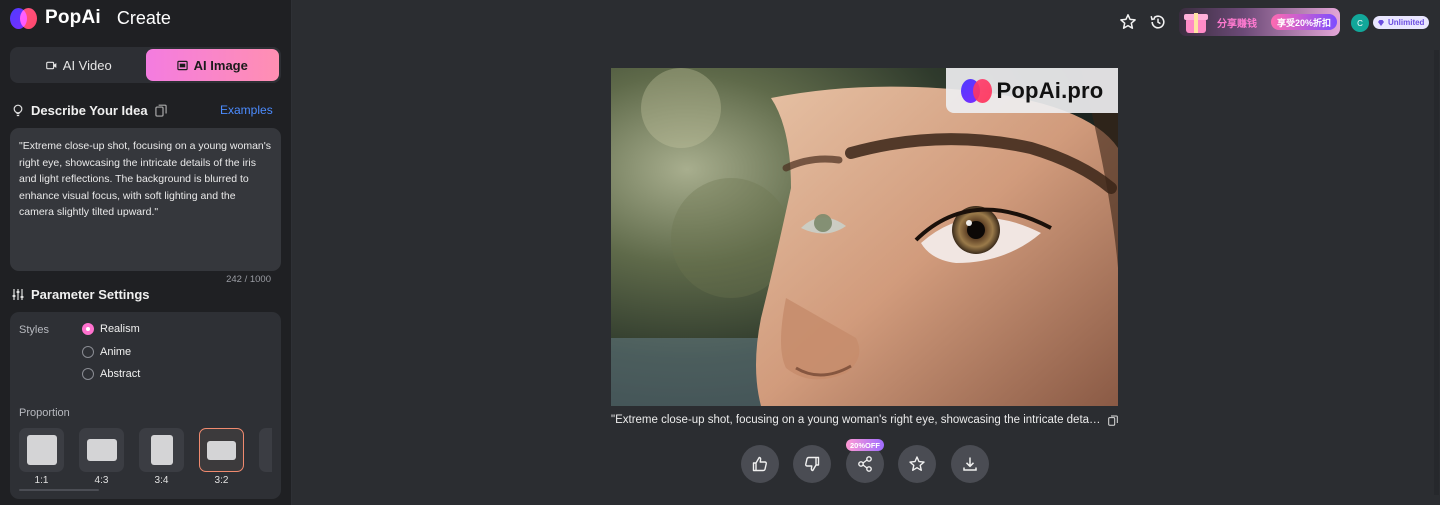  What do you see at coordinates (265, 450) in the screenshot?
I see `proportion-more` at bounding box center [265, 450].